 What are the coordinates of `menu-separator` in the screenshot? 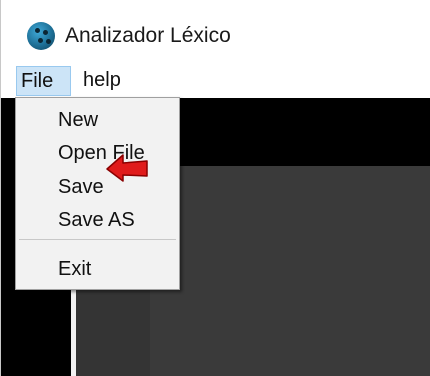 It's located at (97, 239).